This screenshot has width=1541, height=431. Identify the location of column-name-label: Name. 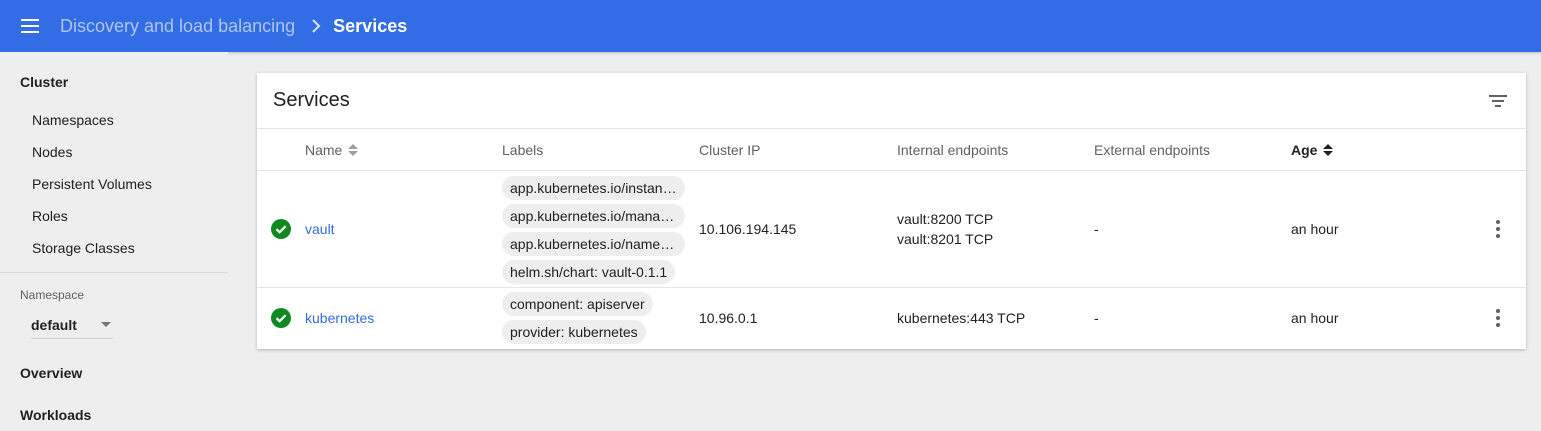
(324, 150).